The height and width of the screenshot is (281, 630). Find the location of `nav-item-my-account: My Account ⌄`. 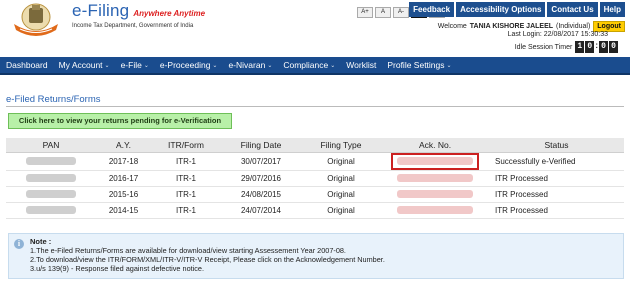

nav-item-my-account: My Account ⌄ is located at coordinates (84, 65).